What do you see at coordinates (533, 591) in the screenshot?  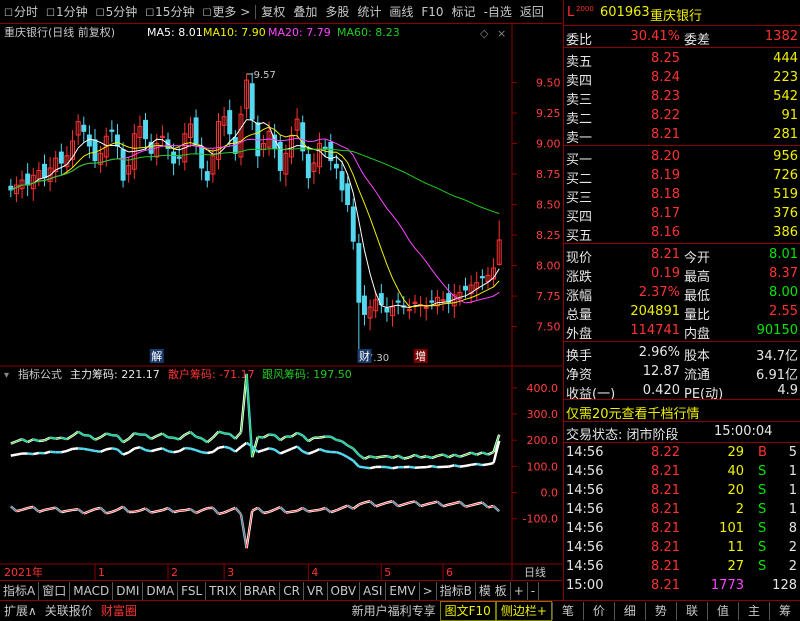 I see `indicator-tab-17: -` at bounding box center [533, 591].